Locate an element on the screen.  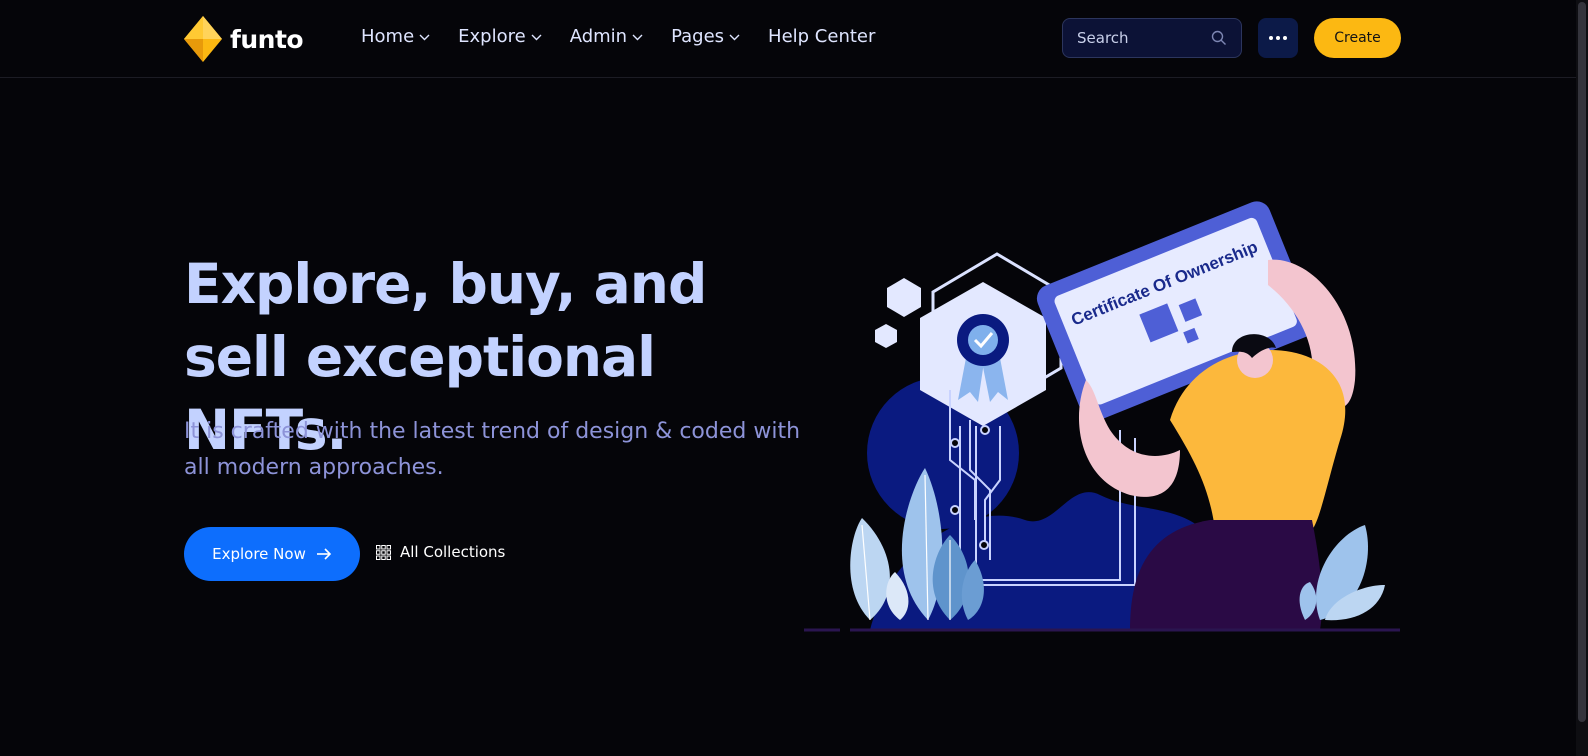
brand-name: funto is located at coordinates (267, 39).